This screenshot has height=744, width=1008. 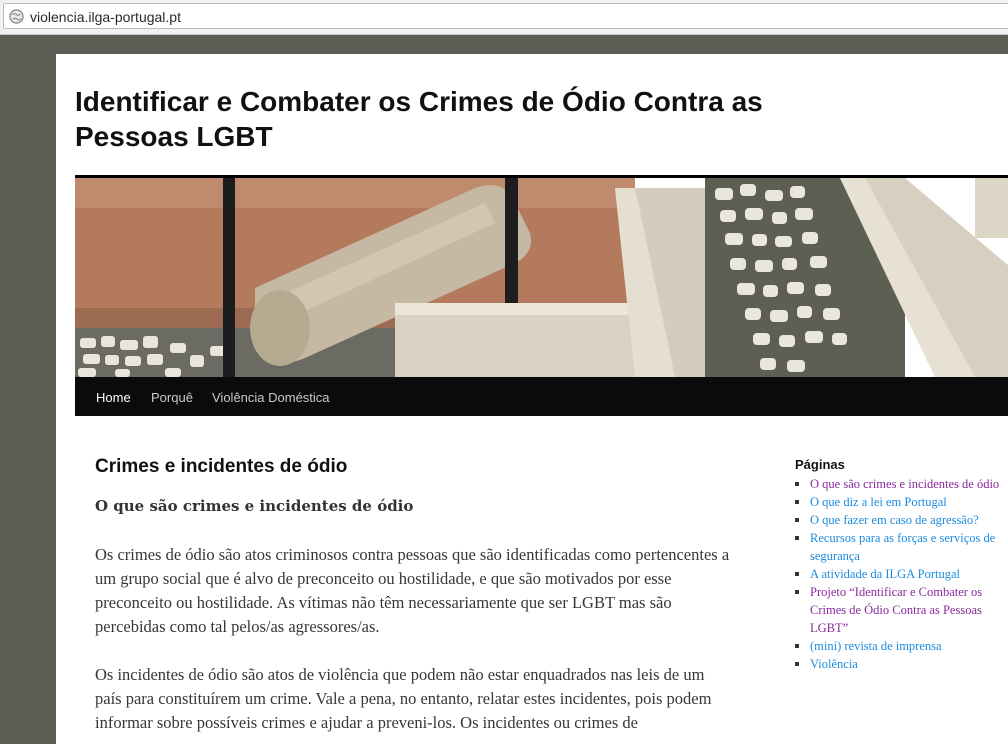 I want to click on sidebar-item: Violência, so click(x=897, y=664).